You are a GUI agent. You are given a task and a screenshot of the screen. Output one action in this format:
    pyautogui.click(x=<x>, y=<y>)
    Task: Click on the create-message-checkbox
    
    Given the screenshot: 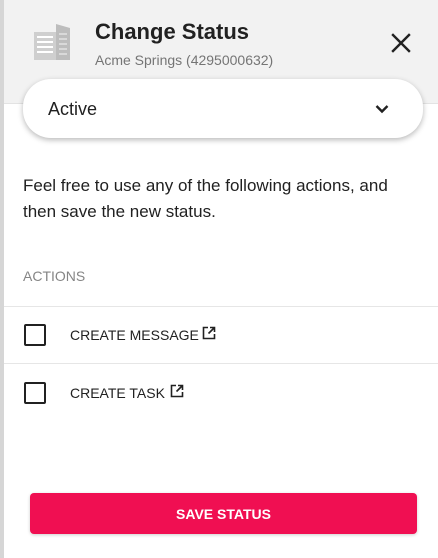 What is the action you would take?
    pyautogui.click(x=35, y=335)
    